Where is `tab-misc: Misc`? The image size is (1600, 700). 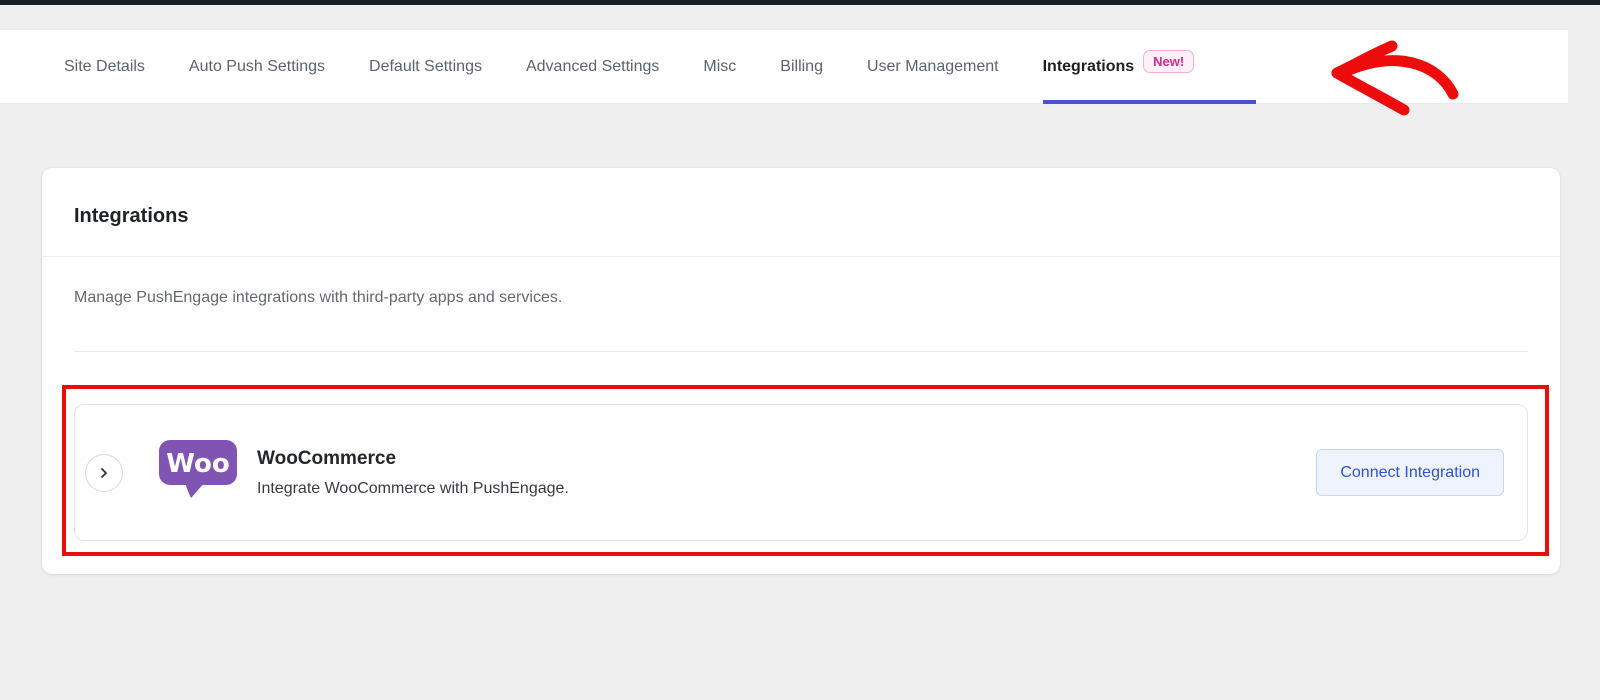 tab-misc: Misc is located at coordinates (719, 66).